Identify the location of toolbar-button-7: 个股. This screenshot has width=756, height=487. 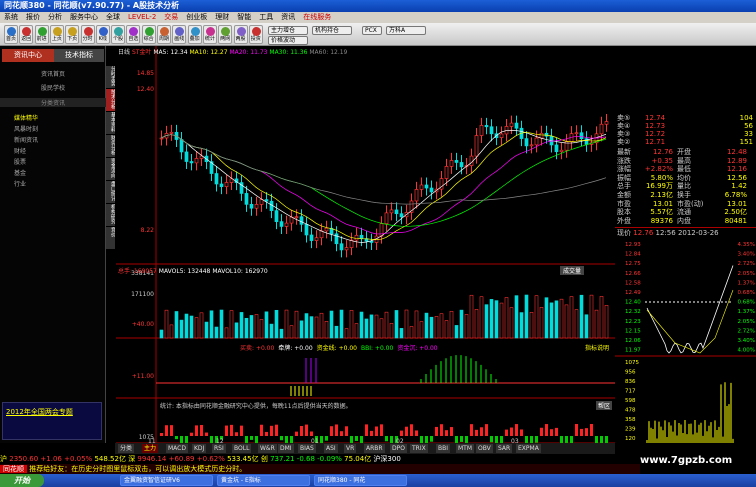
(118, 34).